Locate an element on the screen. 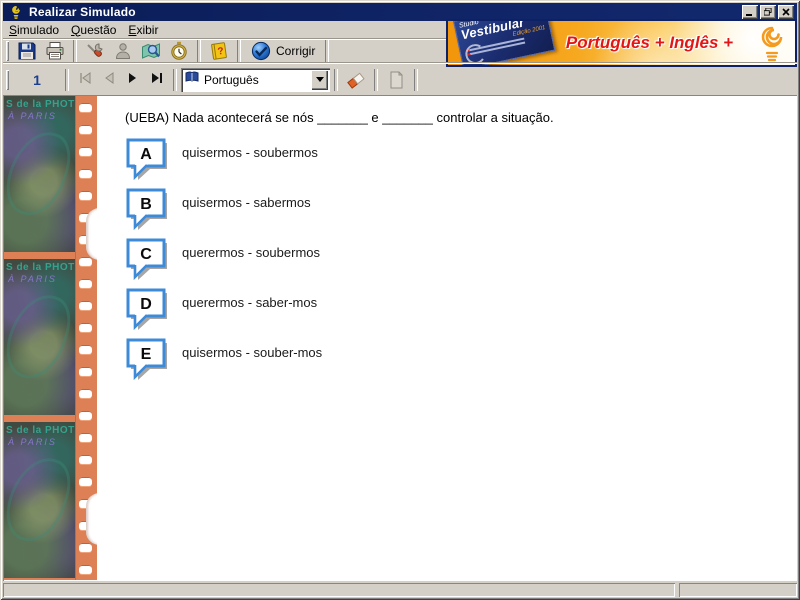 This screenshot has width=800, height=600. option-text: quisermos - soubermos is located at coordinates (250, 152).